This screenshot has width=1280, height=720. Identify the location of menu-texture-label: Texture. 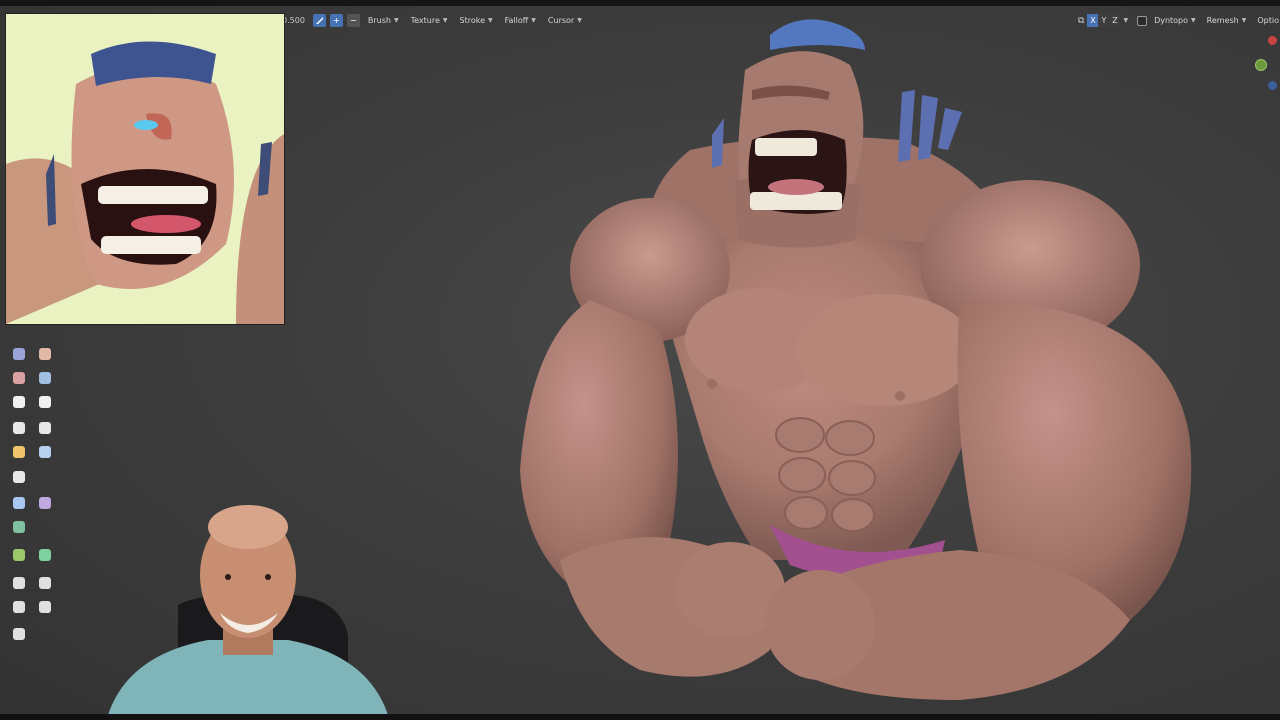
(425, 20).